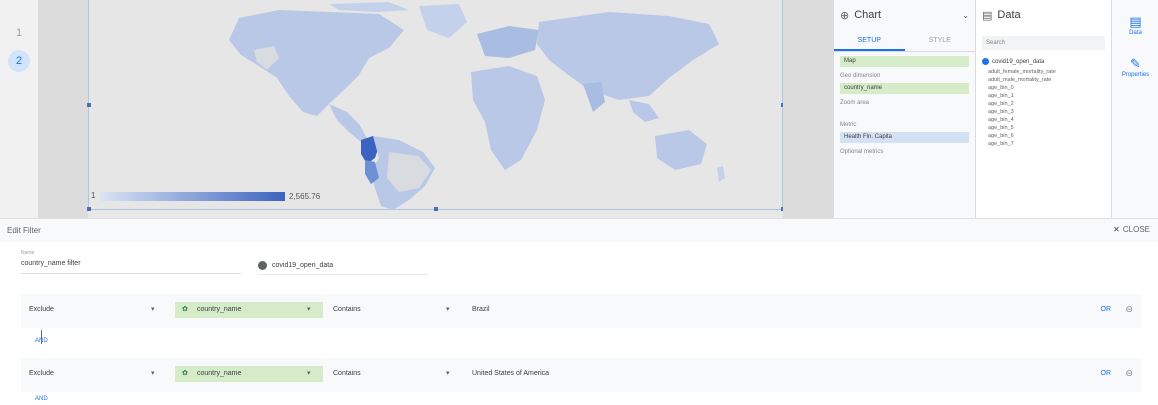 The image size is (1158, 405). I want to click on map-asia, so click(628, 56).